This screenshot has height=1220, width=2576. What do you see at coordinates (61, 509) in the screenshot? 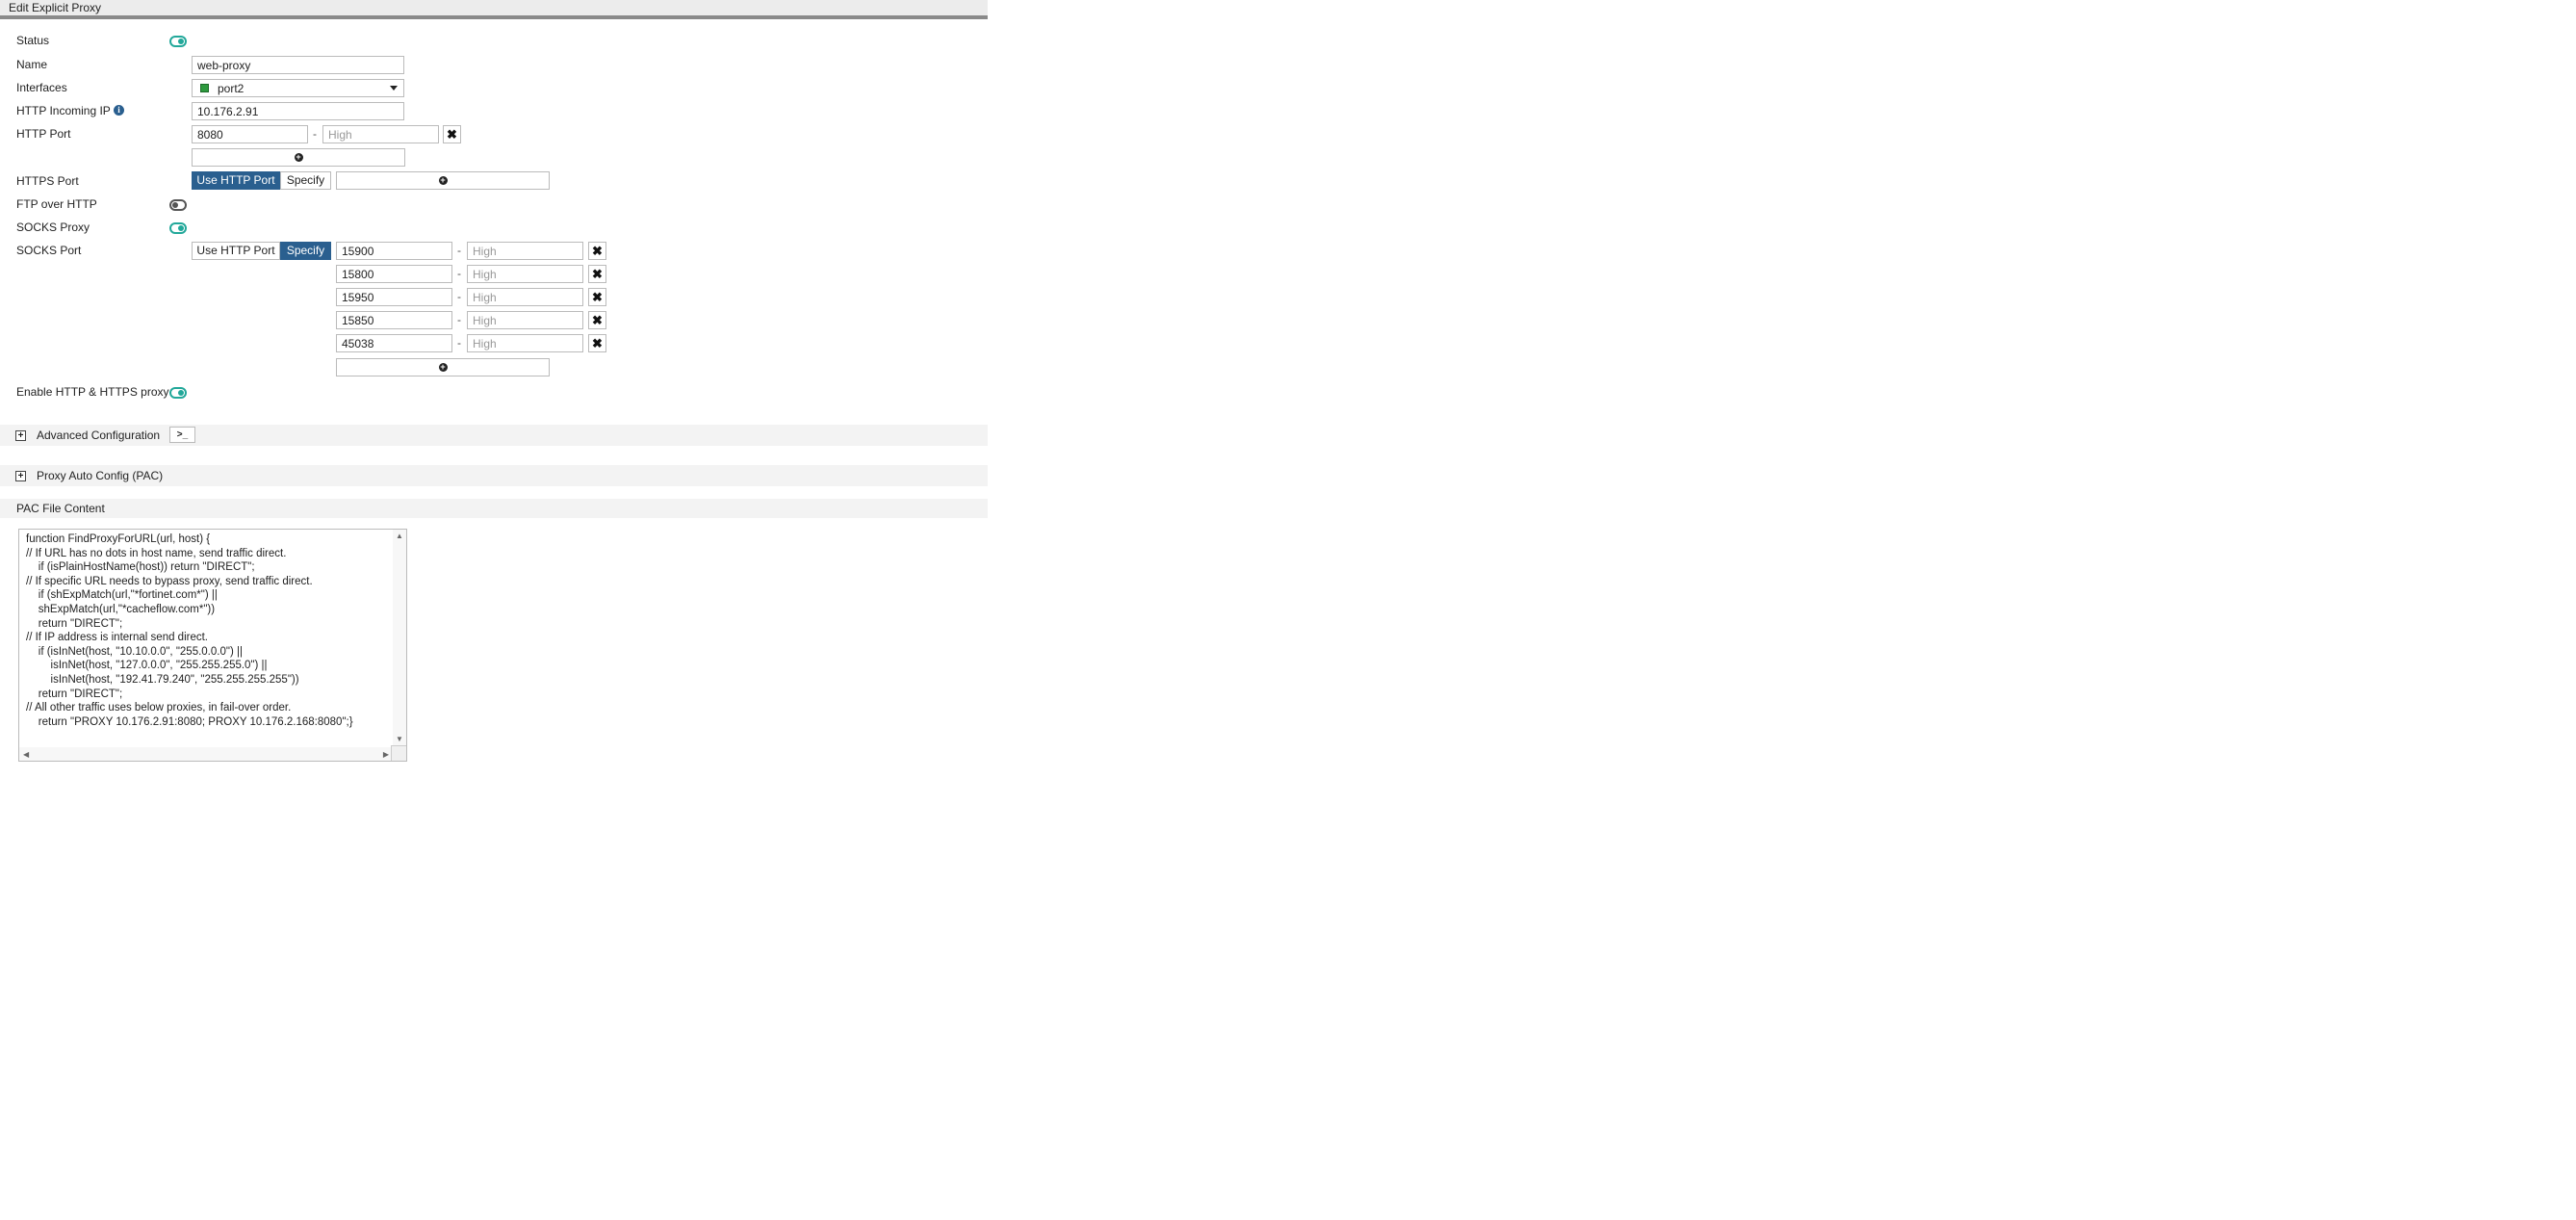
I see `pac-file-content-title: PAC File Content` at bounding box center [61, 509].